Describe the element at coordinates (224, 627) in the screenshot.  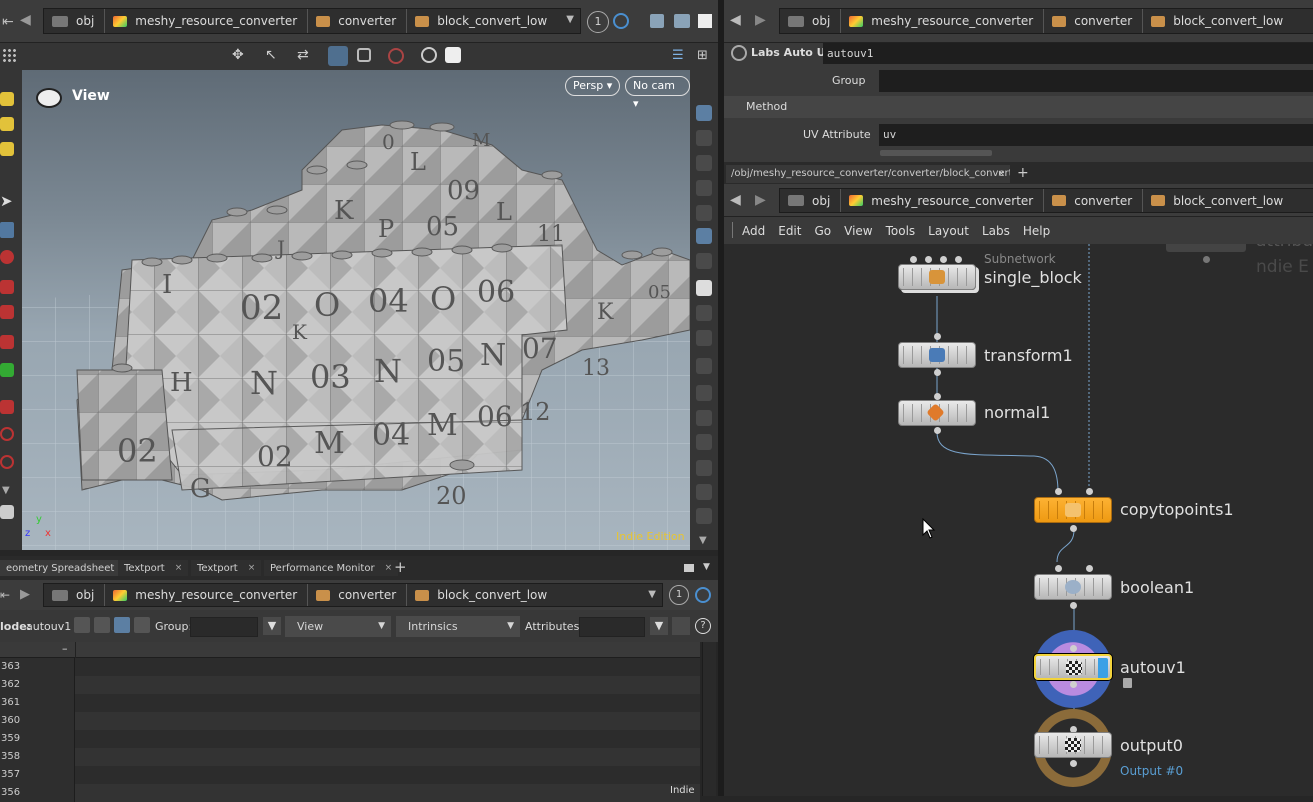
I see `group-filter-input` at that location.